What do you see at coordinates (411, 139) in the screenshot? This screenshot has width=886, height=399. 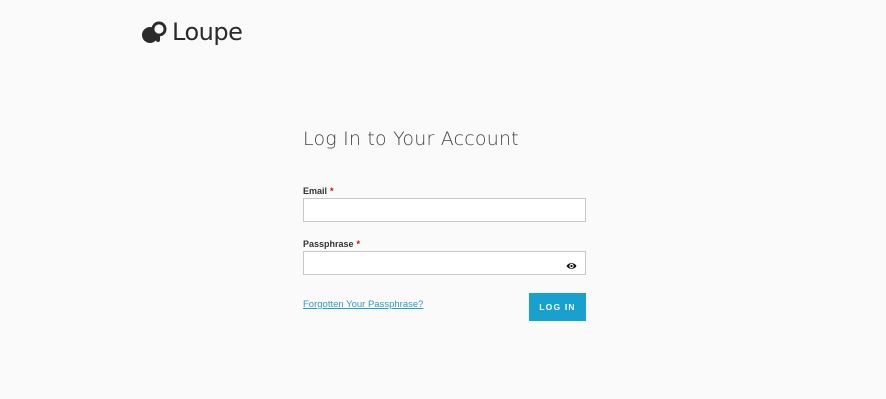 I see `page-title: Log In to Your Account` at bounding box center [411, 139].